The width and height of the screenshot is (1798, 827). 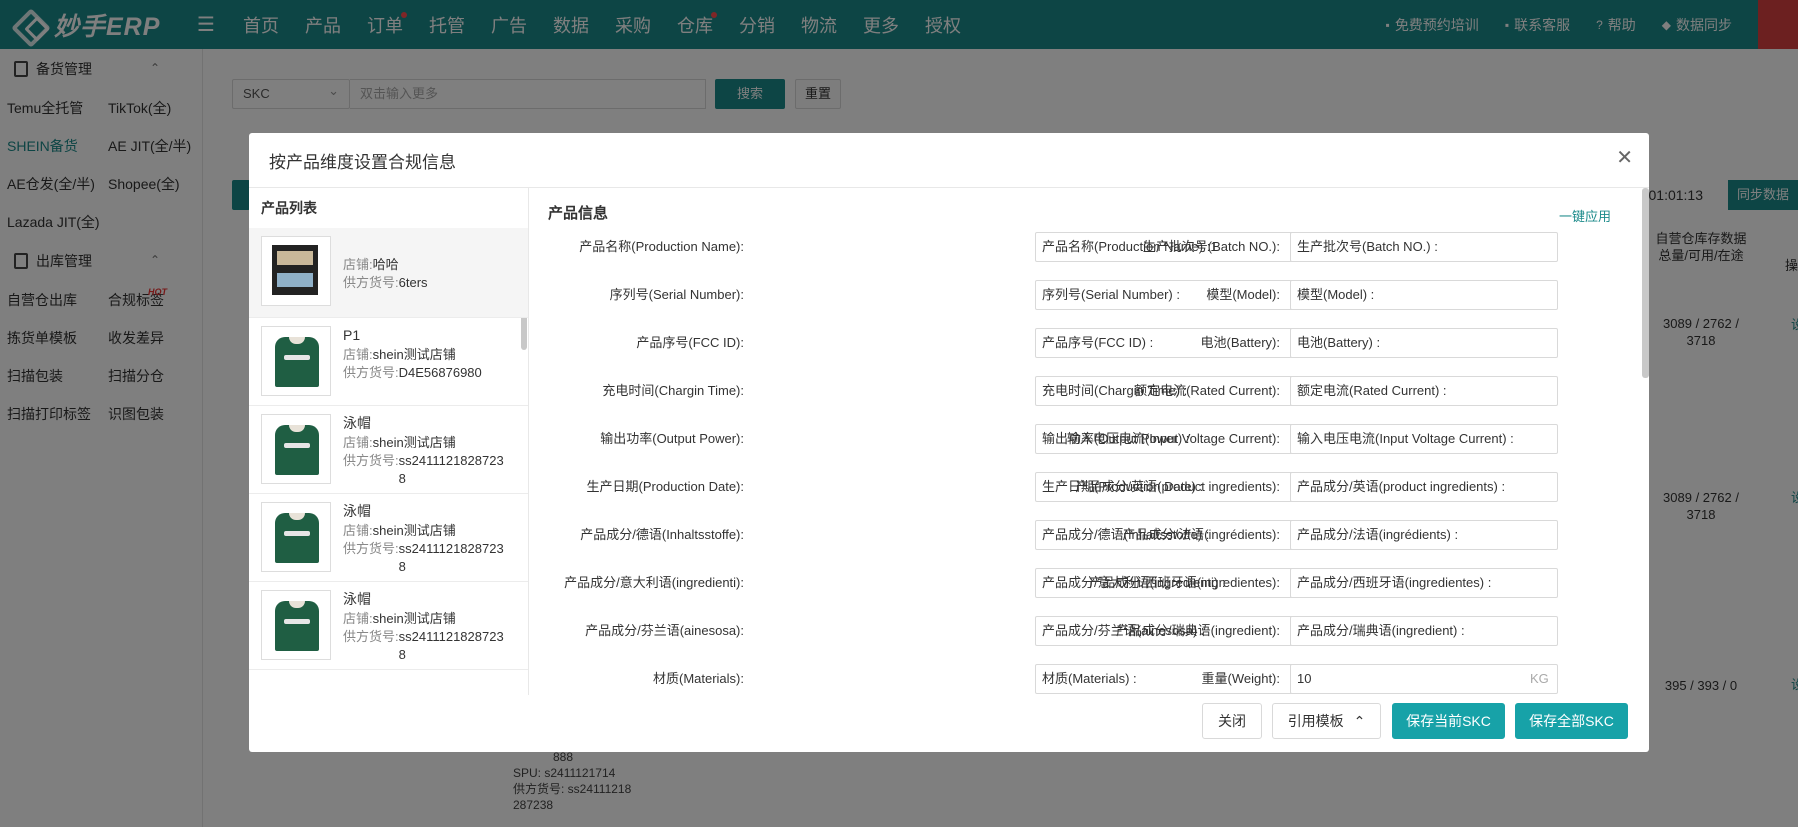 I want to click on apply-all-link: 一键应用, so click(x=1585, y=215).